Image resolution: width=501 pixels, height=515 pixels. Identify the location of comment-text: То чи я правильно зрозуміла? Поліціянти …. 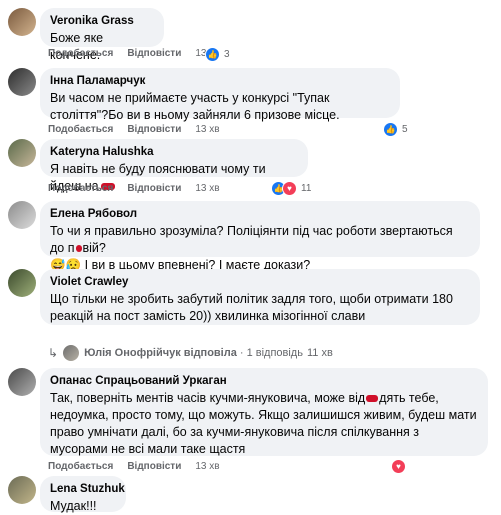
(260, 248).